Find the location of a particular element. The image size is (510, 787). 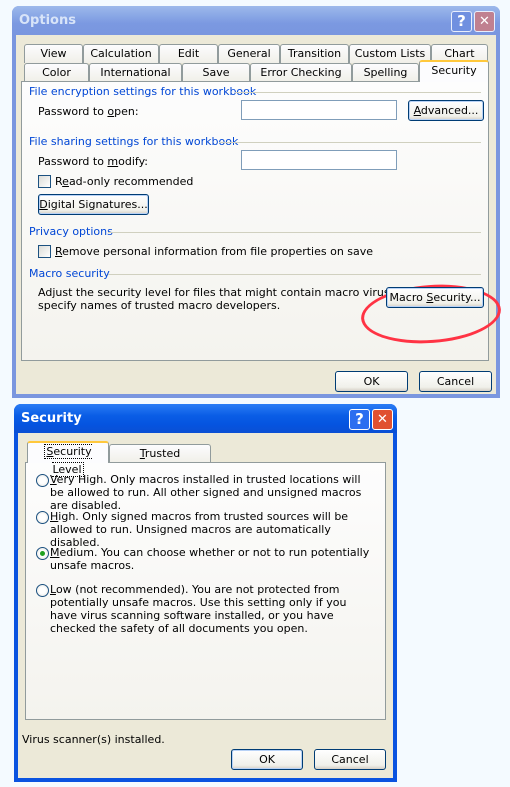

tab-color: Color is located at coordinates (56, 72).